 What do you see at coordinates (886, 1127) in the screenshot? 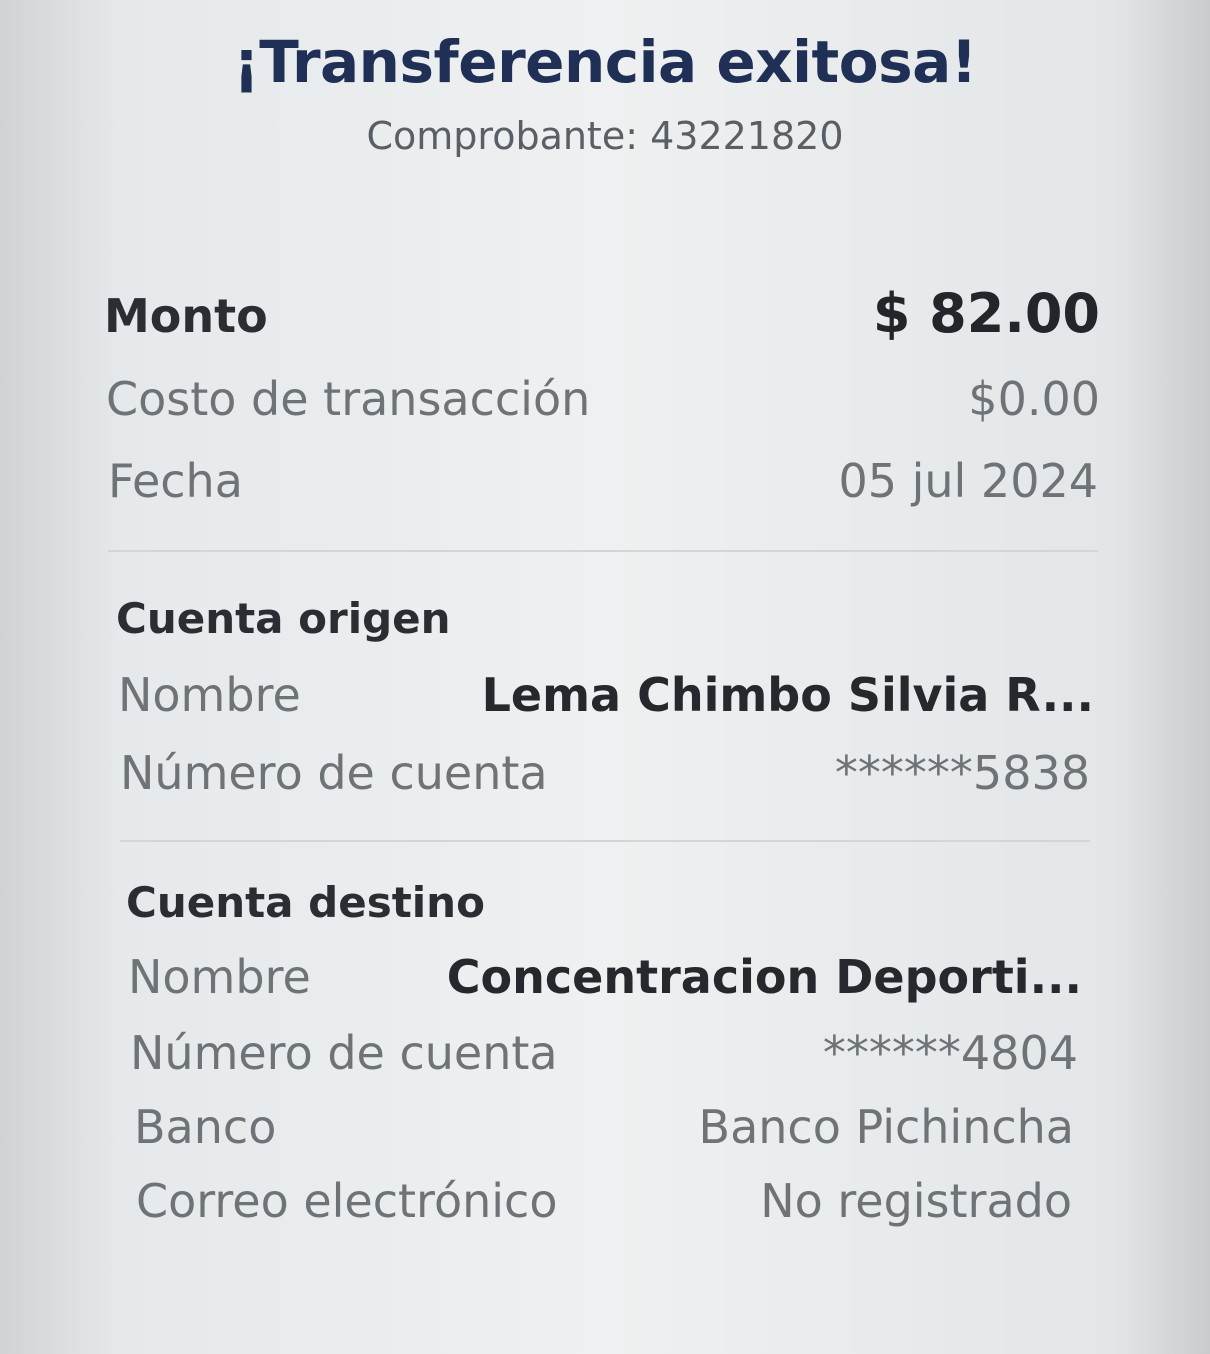
I see `bank-value: Banco Pichincha` at bounding box center [886, 1127].